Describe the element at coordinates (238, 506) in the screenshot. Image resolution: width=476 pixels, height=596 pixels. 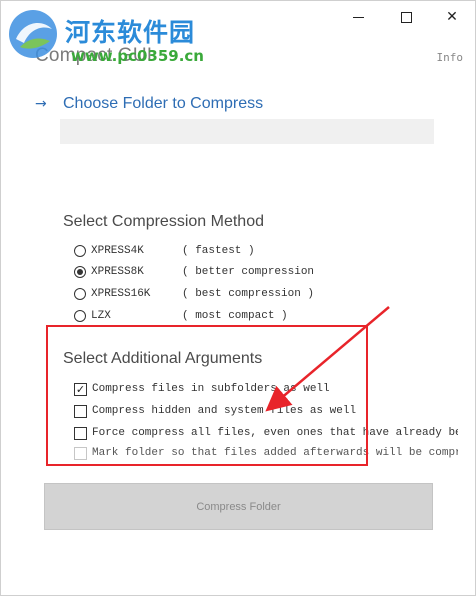
I see `compress-folder-button: Compress Folder` at that location.